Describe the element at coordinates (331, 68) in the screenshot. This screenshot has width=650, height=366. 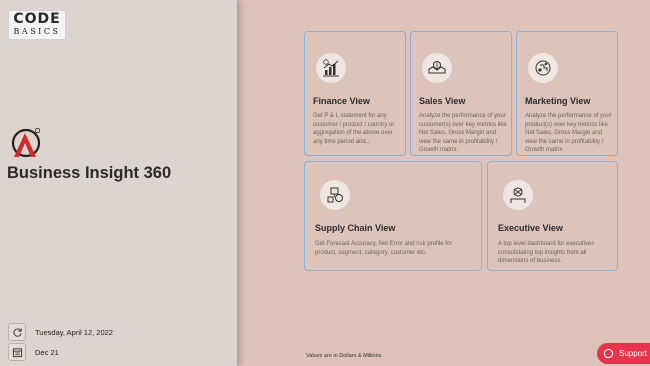
I see `finance-chart-icon` at that location.